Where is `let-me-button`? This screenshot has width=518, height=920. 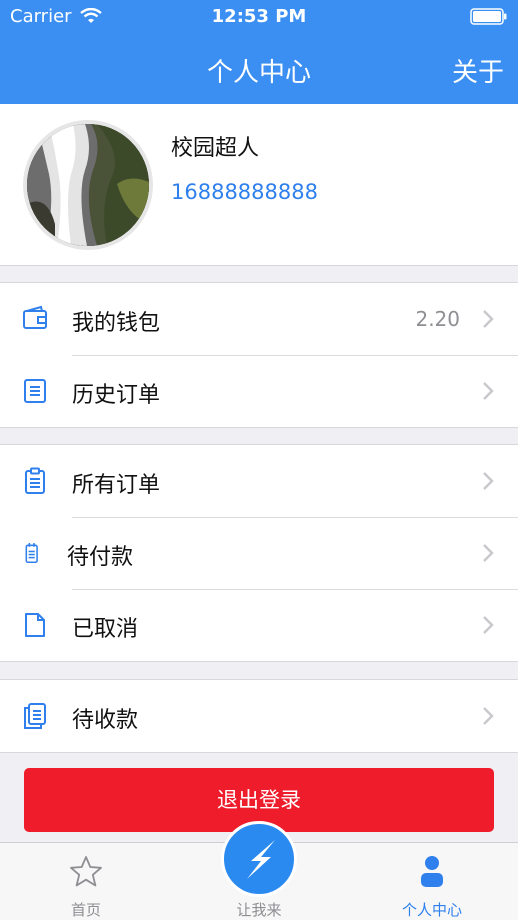
let-me-button is located at coordinates (259, 859).